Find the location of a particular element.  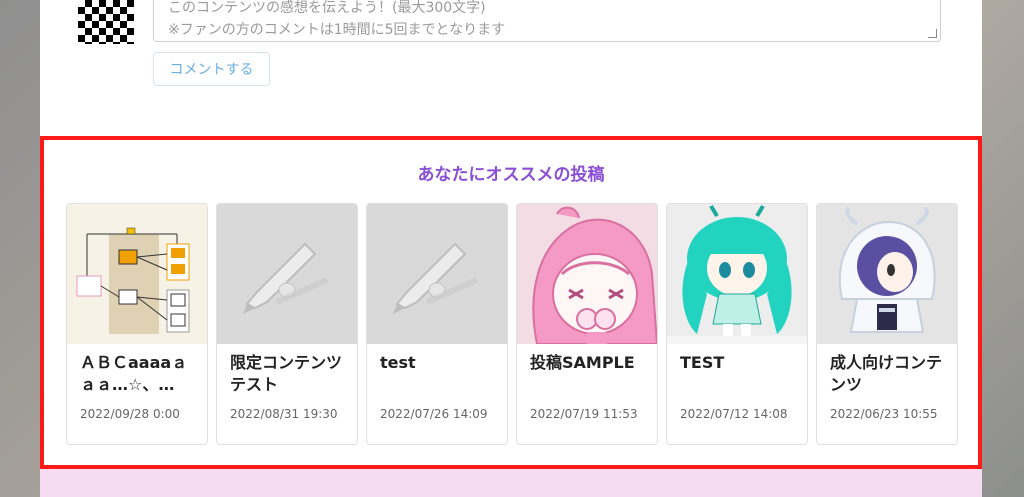

post-date: 2022/07/12 14:08 is located at coordinates (734, 414).